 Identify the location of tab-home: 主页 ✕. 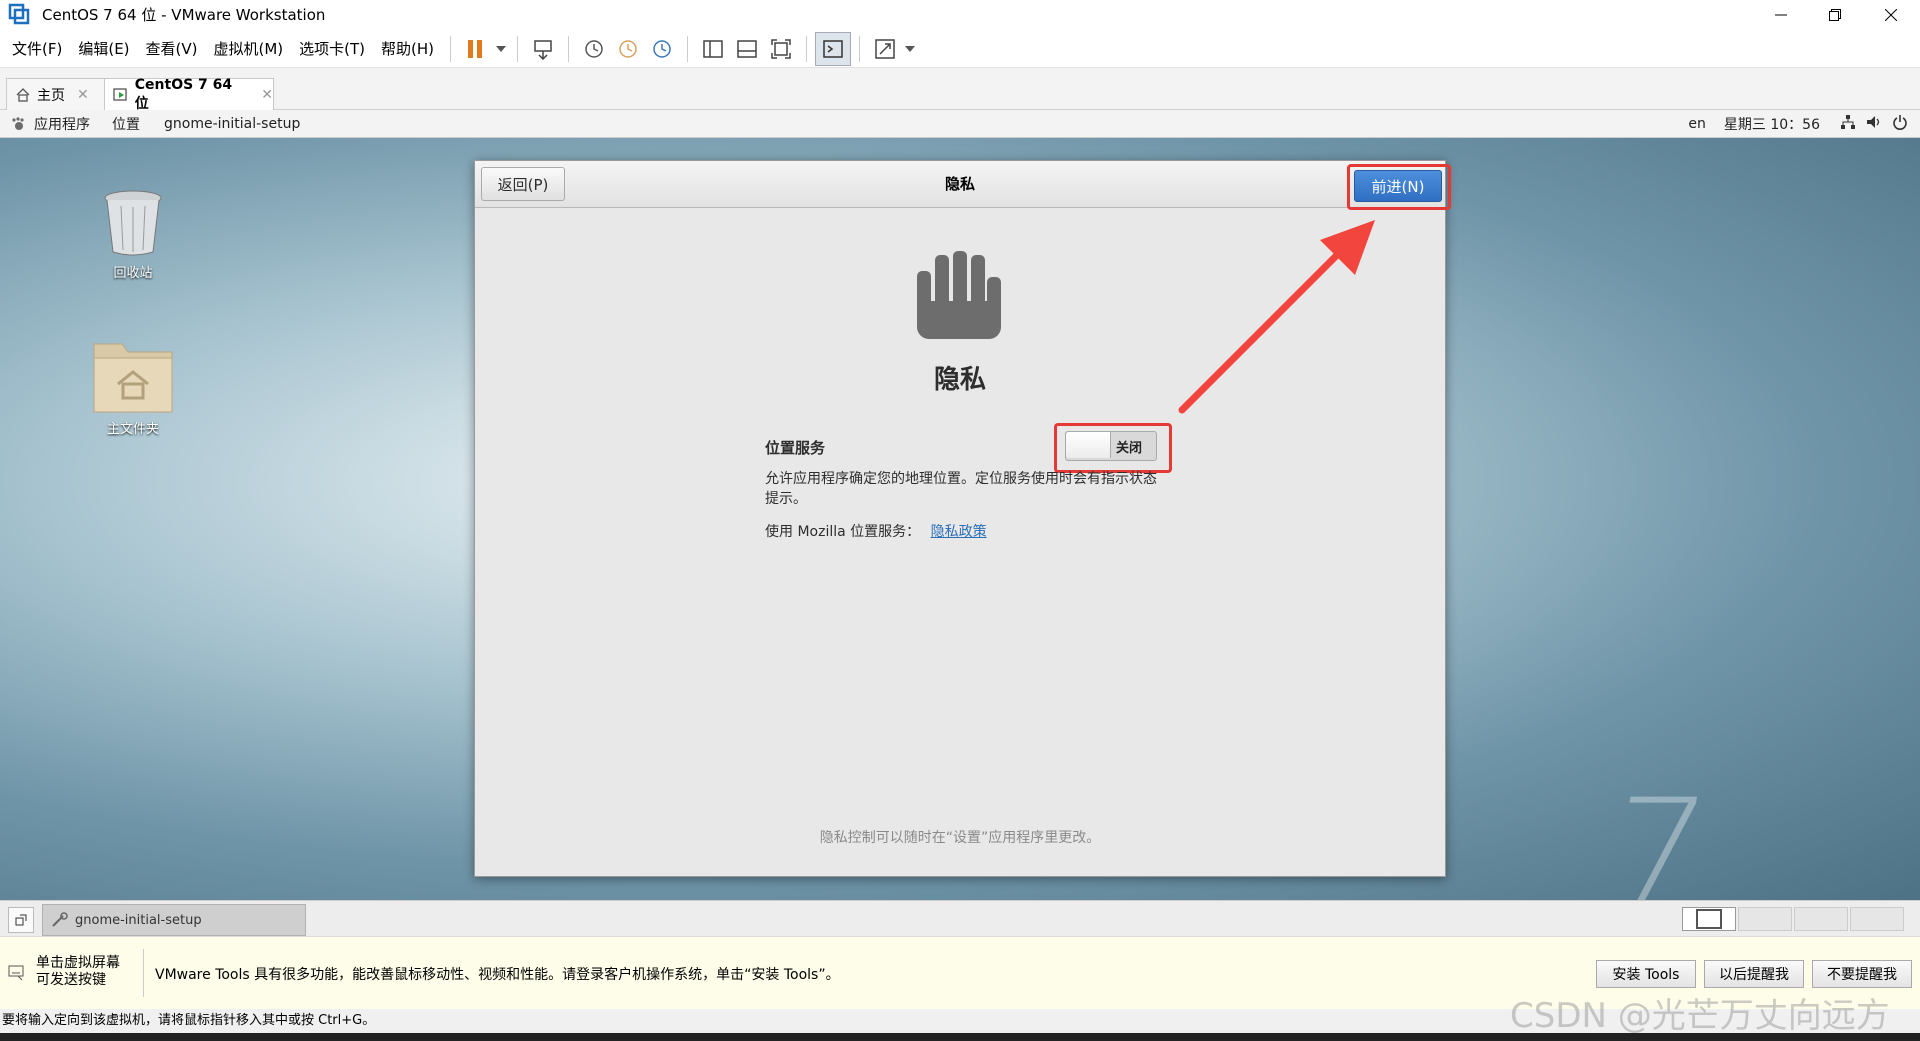
(56, 94).